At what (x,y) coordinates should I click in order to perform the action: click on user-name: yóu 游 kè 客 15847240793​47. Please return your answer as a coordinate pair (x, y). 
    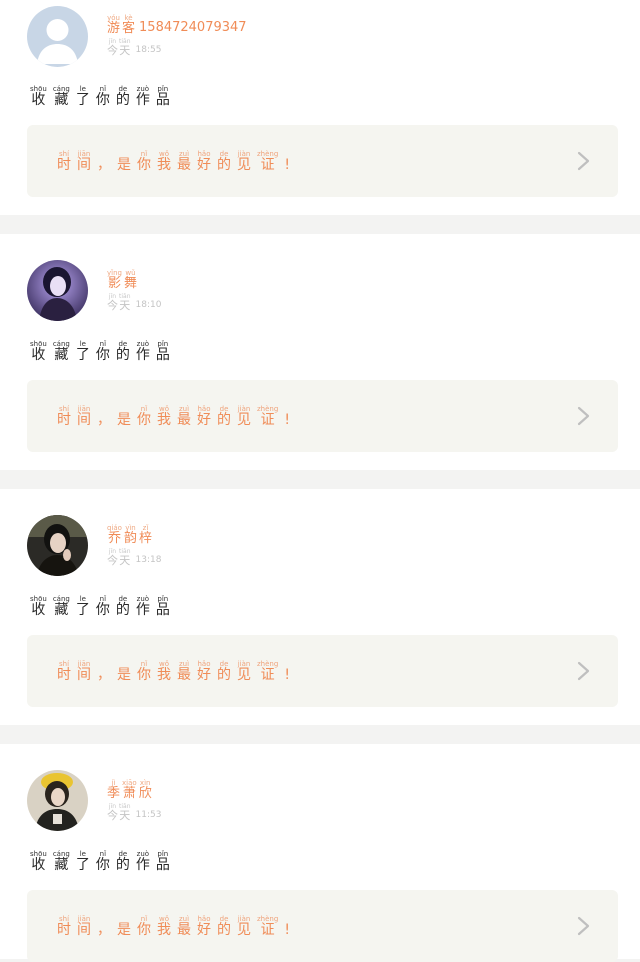
    Looking at the image, I should click on (177, 25).